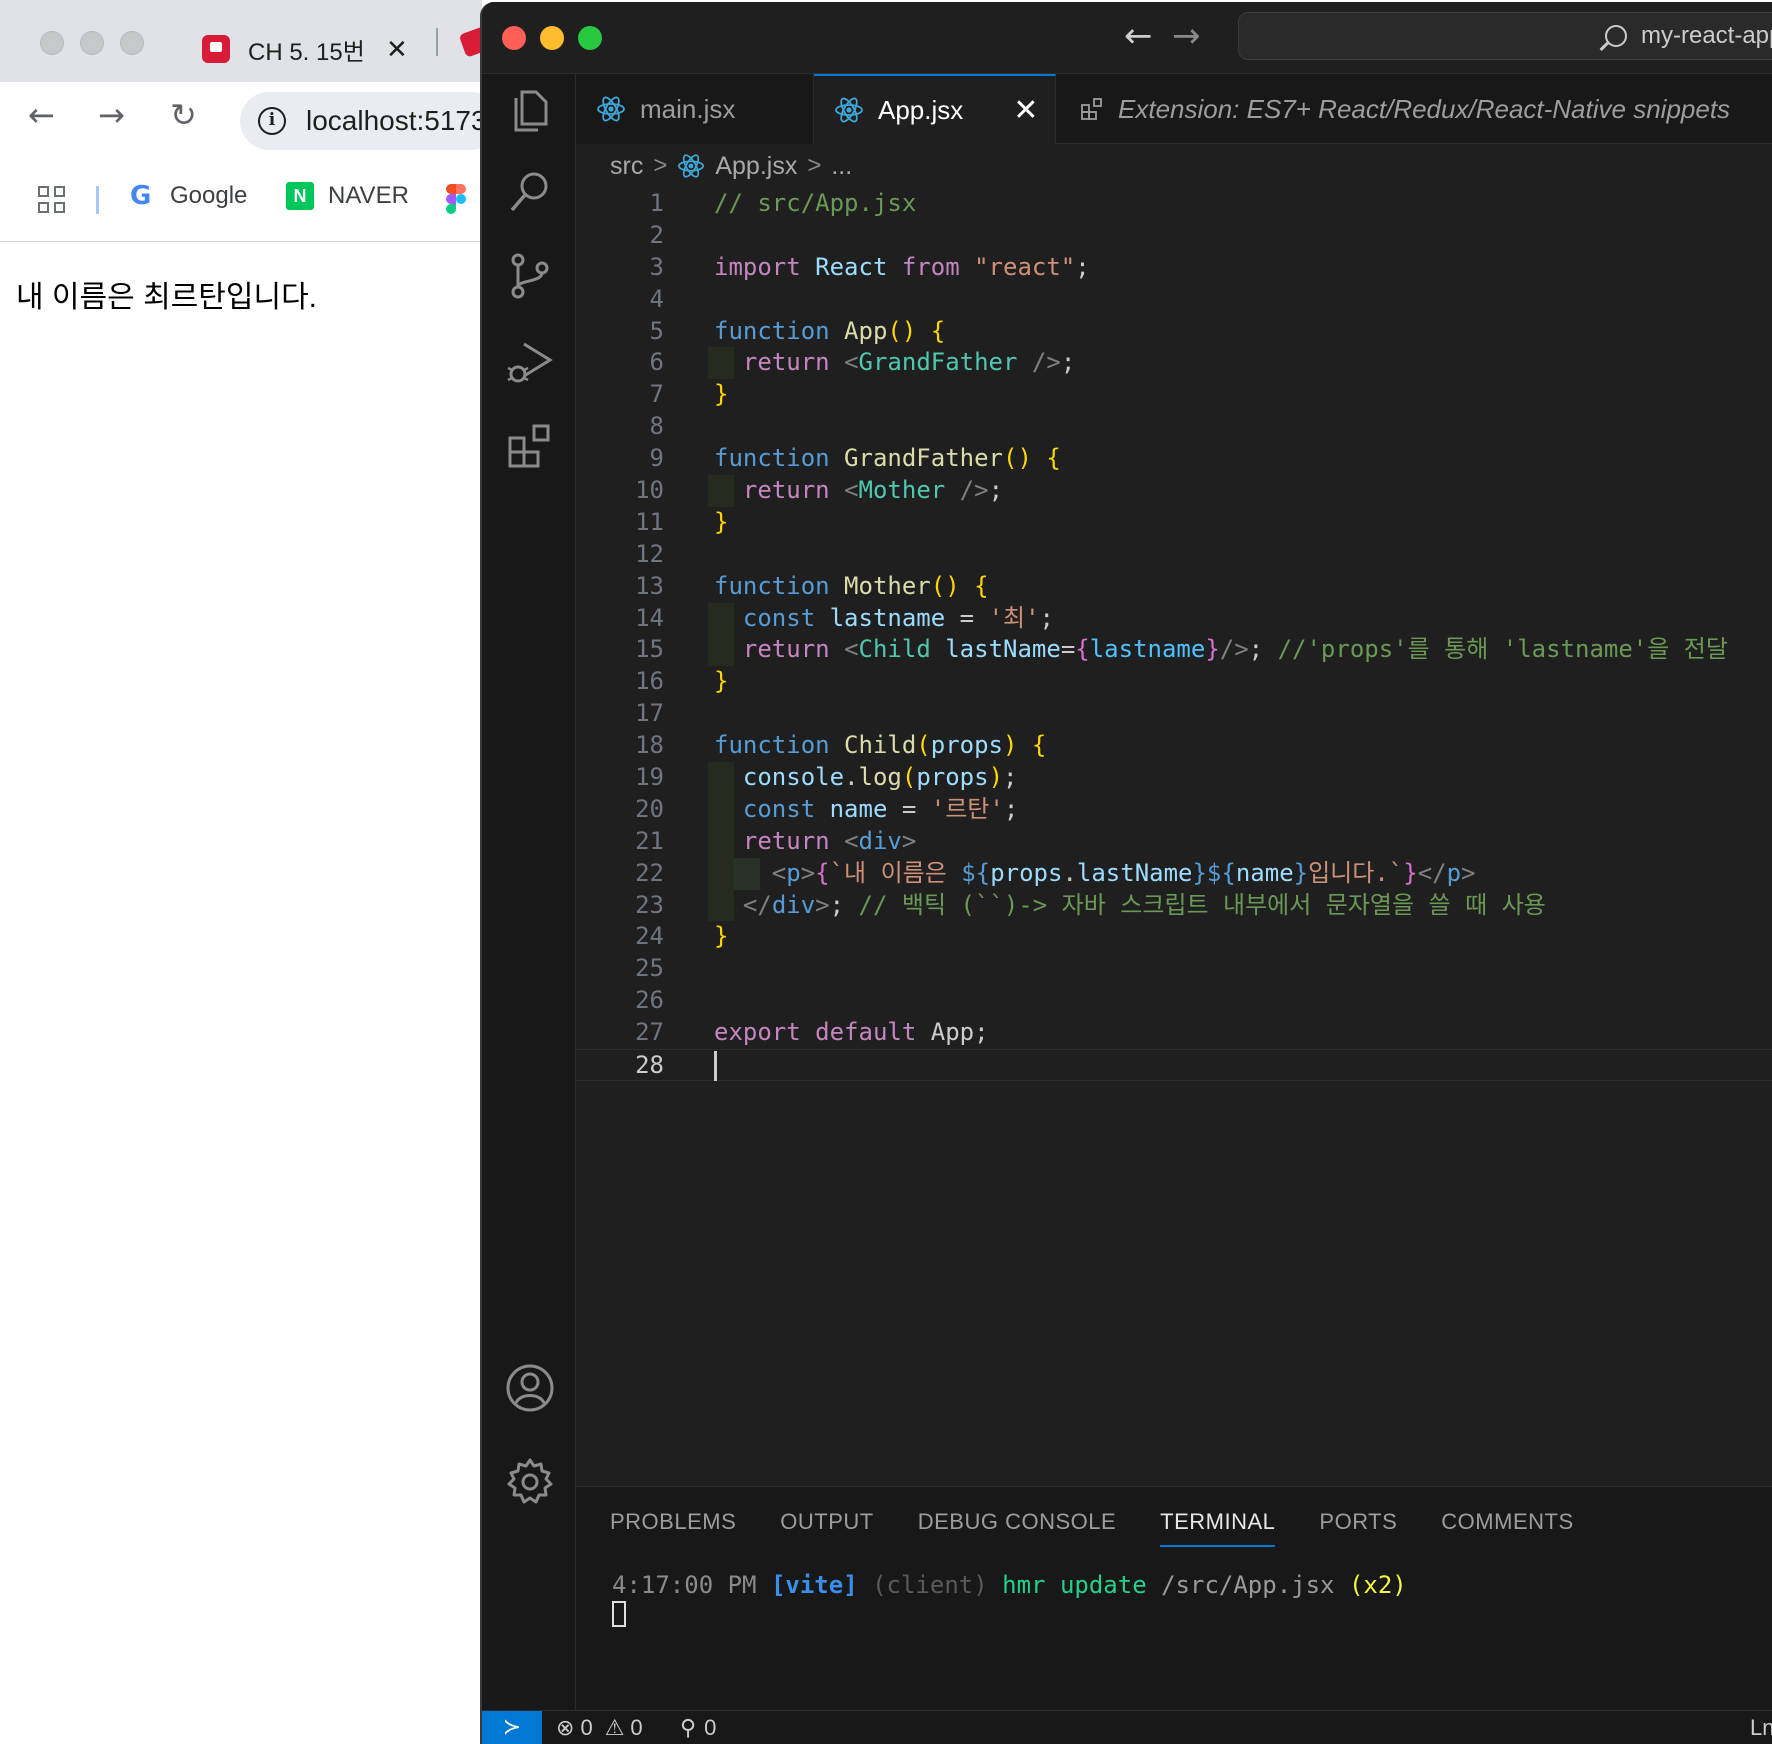 This screenshot has width=1772, height=1744. I want to click on code-line: 10 return <Mother />;, so click(1174, 491).